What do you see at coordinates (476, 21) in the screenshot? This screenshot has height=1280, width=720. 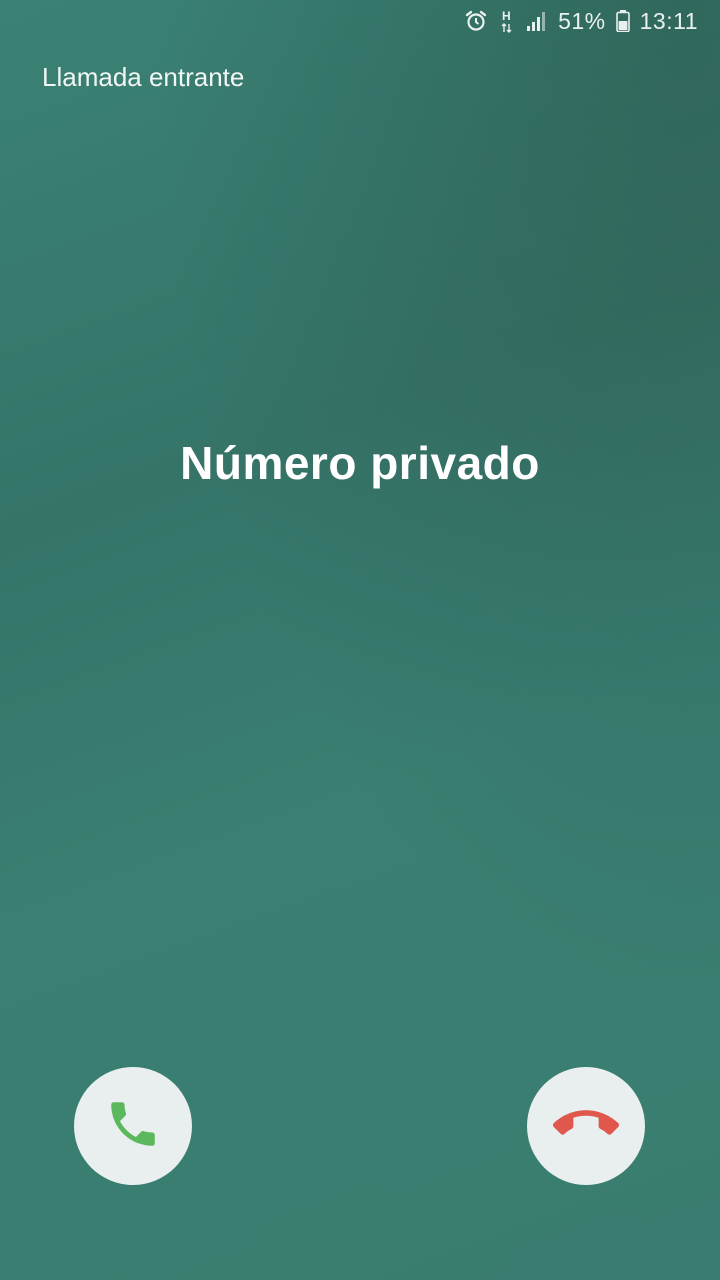 I see `alarm-icon` at bounding box center [476, 21].